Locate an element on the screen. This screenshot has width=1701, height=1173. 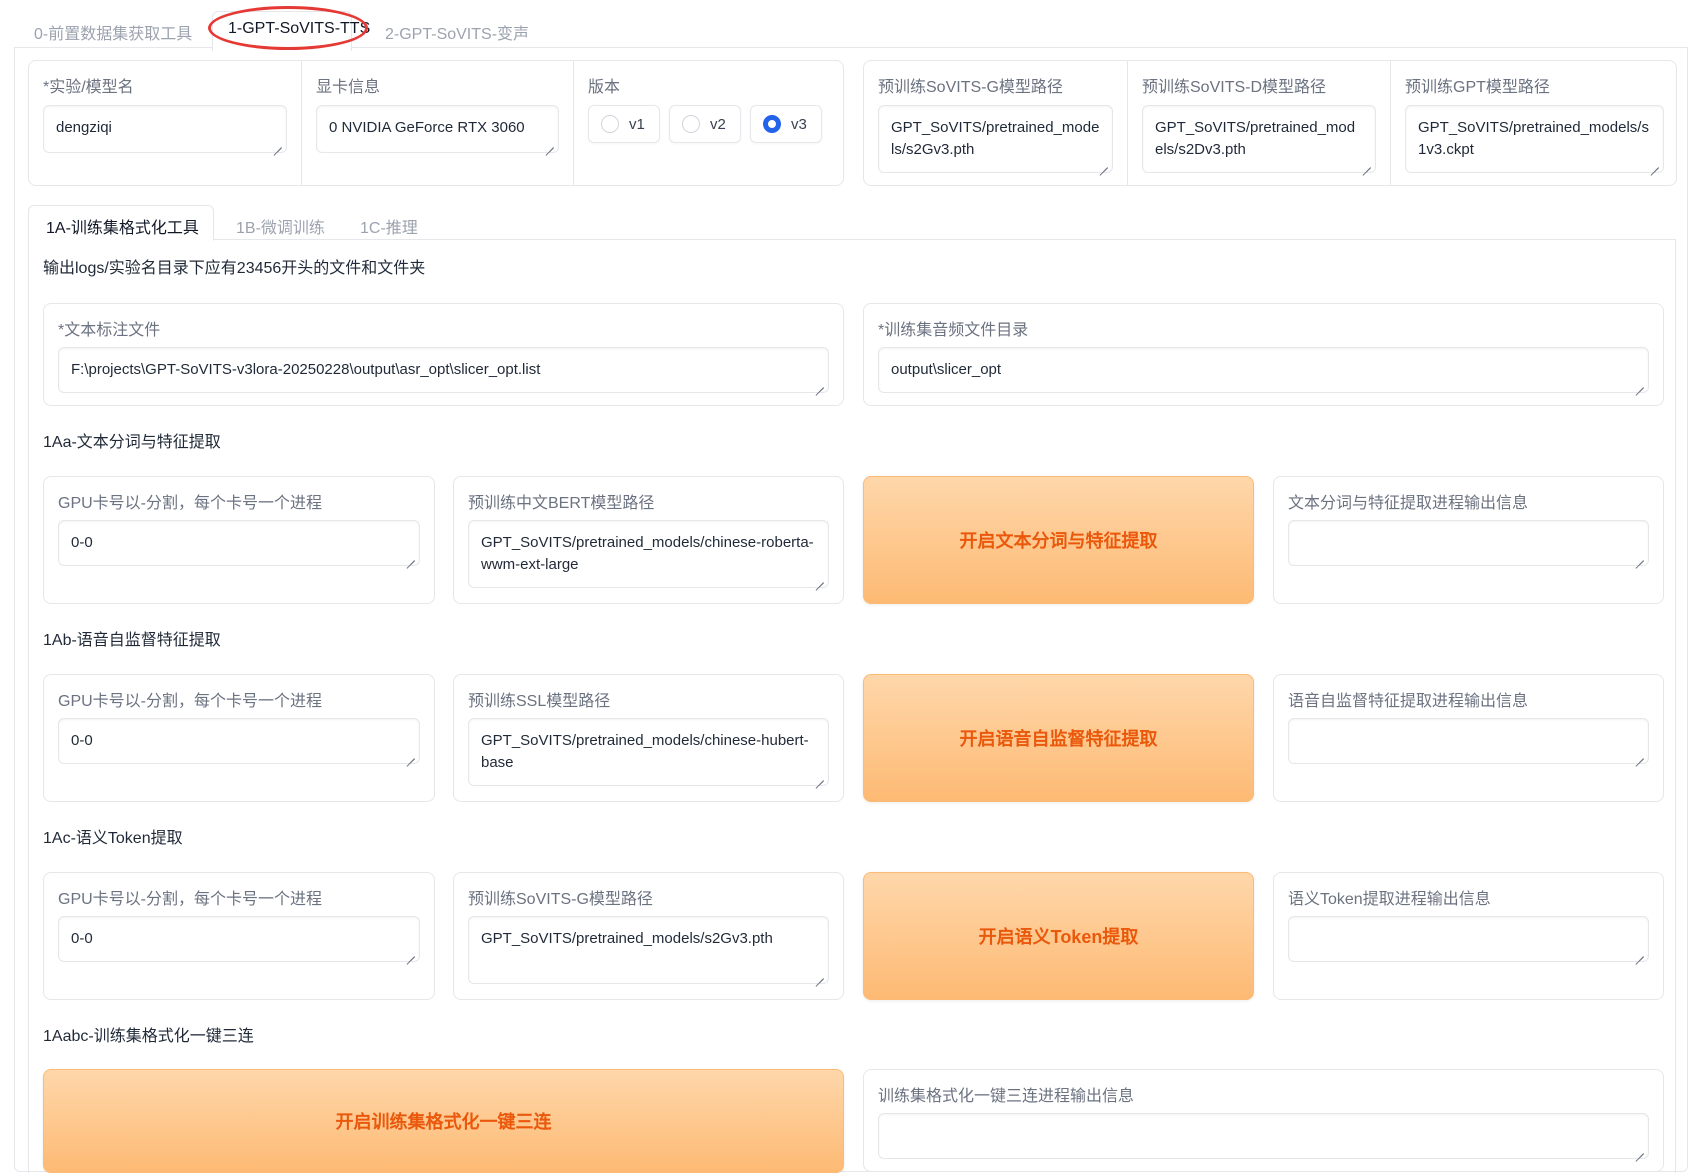
gpu-info-block: 显卡信息 0 NVIDIA GeForce RTX 3060 is located at coordinates (437, 123).